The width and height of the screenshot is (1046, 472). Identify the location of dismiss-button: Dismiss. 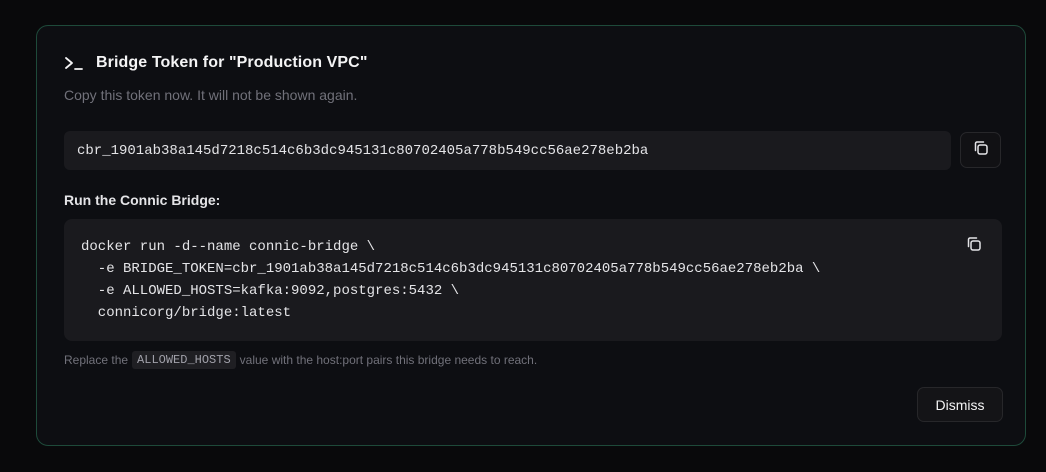
(960, 404).